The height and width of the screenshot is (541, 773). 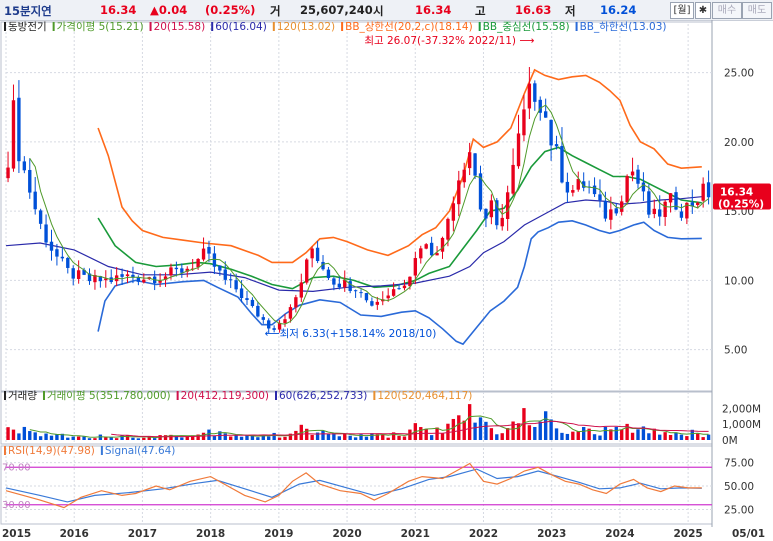 What do you see at coordinates (703, 10) in the screenshot?
I see `gear-icon: ✱` at bounding box center [703, 10].